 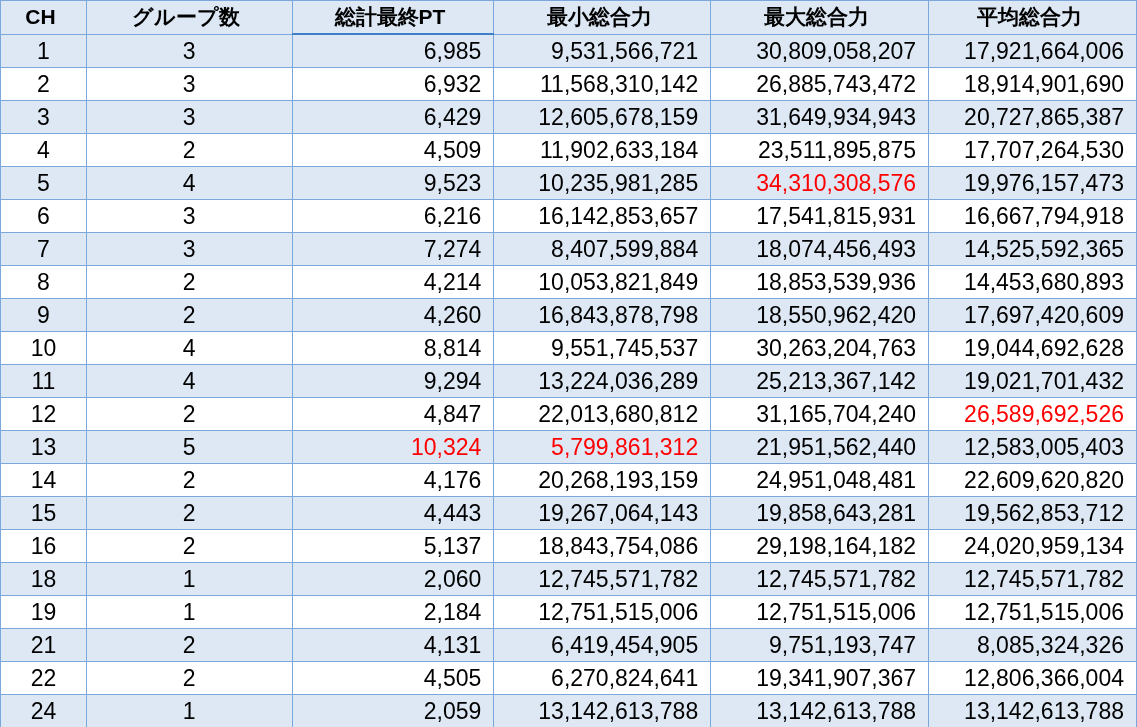 What do you see at coordinates (602, 183) in the screenshot?
I see `table-cell: 10,235,981,285` at bounding box center [602, 183].